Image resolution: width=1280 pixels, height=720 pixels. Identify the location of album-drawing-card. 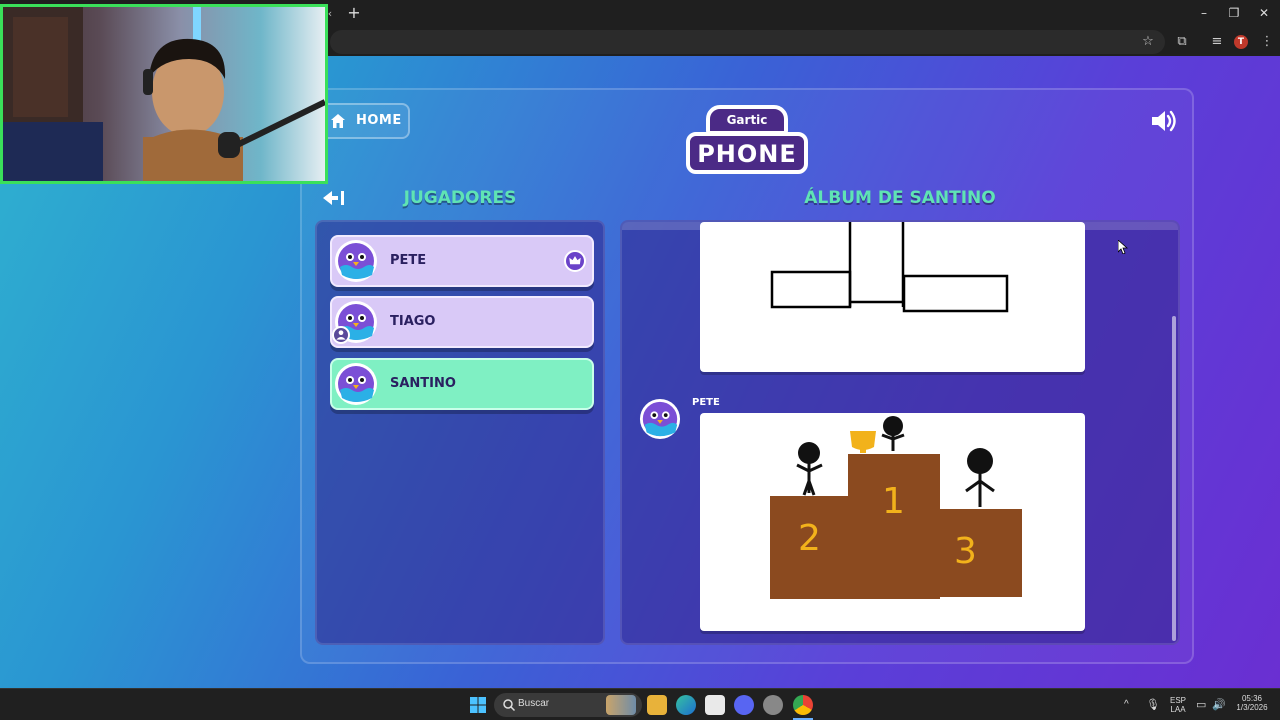
(892, 297).